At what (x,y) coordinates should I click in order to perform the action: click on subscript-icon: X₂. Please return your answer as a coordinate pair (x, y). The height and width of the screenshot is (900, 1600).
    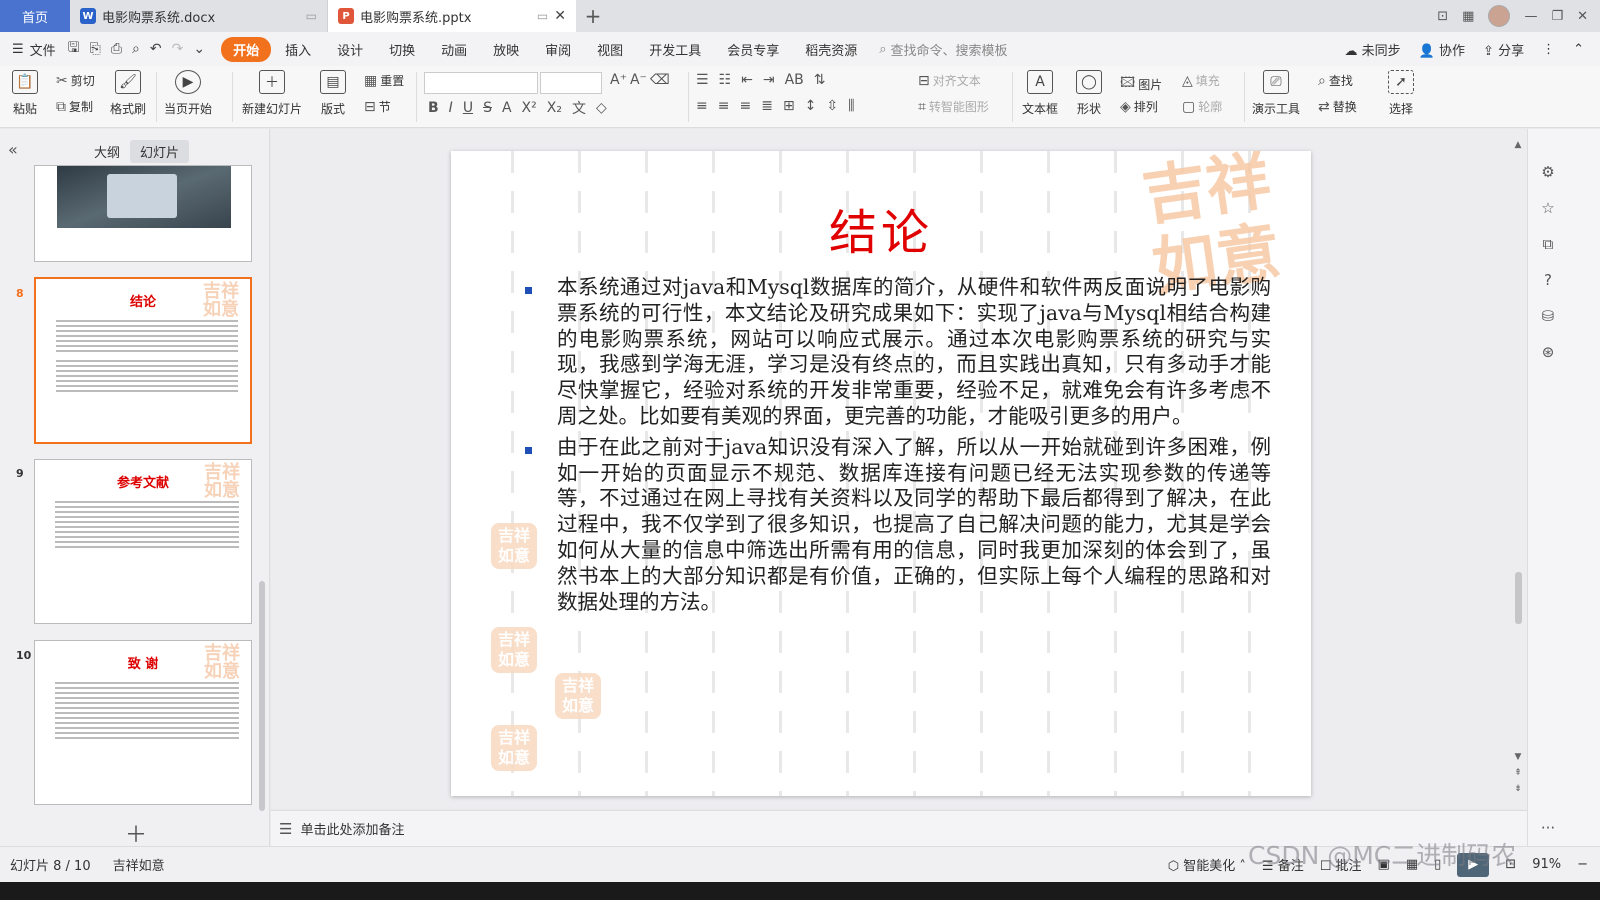
    Looking at the image, I should click on (554, 108).